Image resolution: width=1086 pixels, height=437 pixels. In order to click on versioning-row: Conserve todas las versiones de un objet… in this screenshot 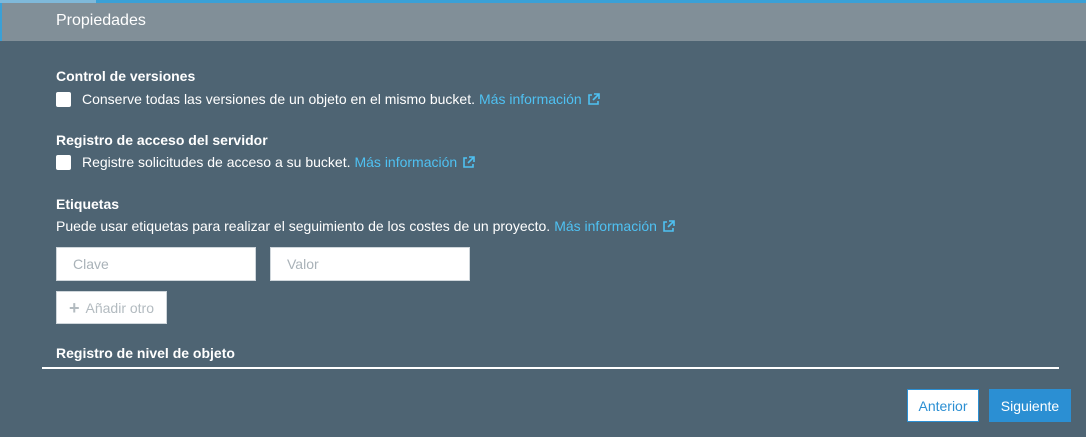, I will do `click(328, 99)`.